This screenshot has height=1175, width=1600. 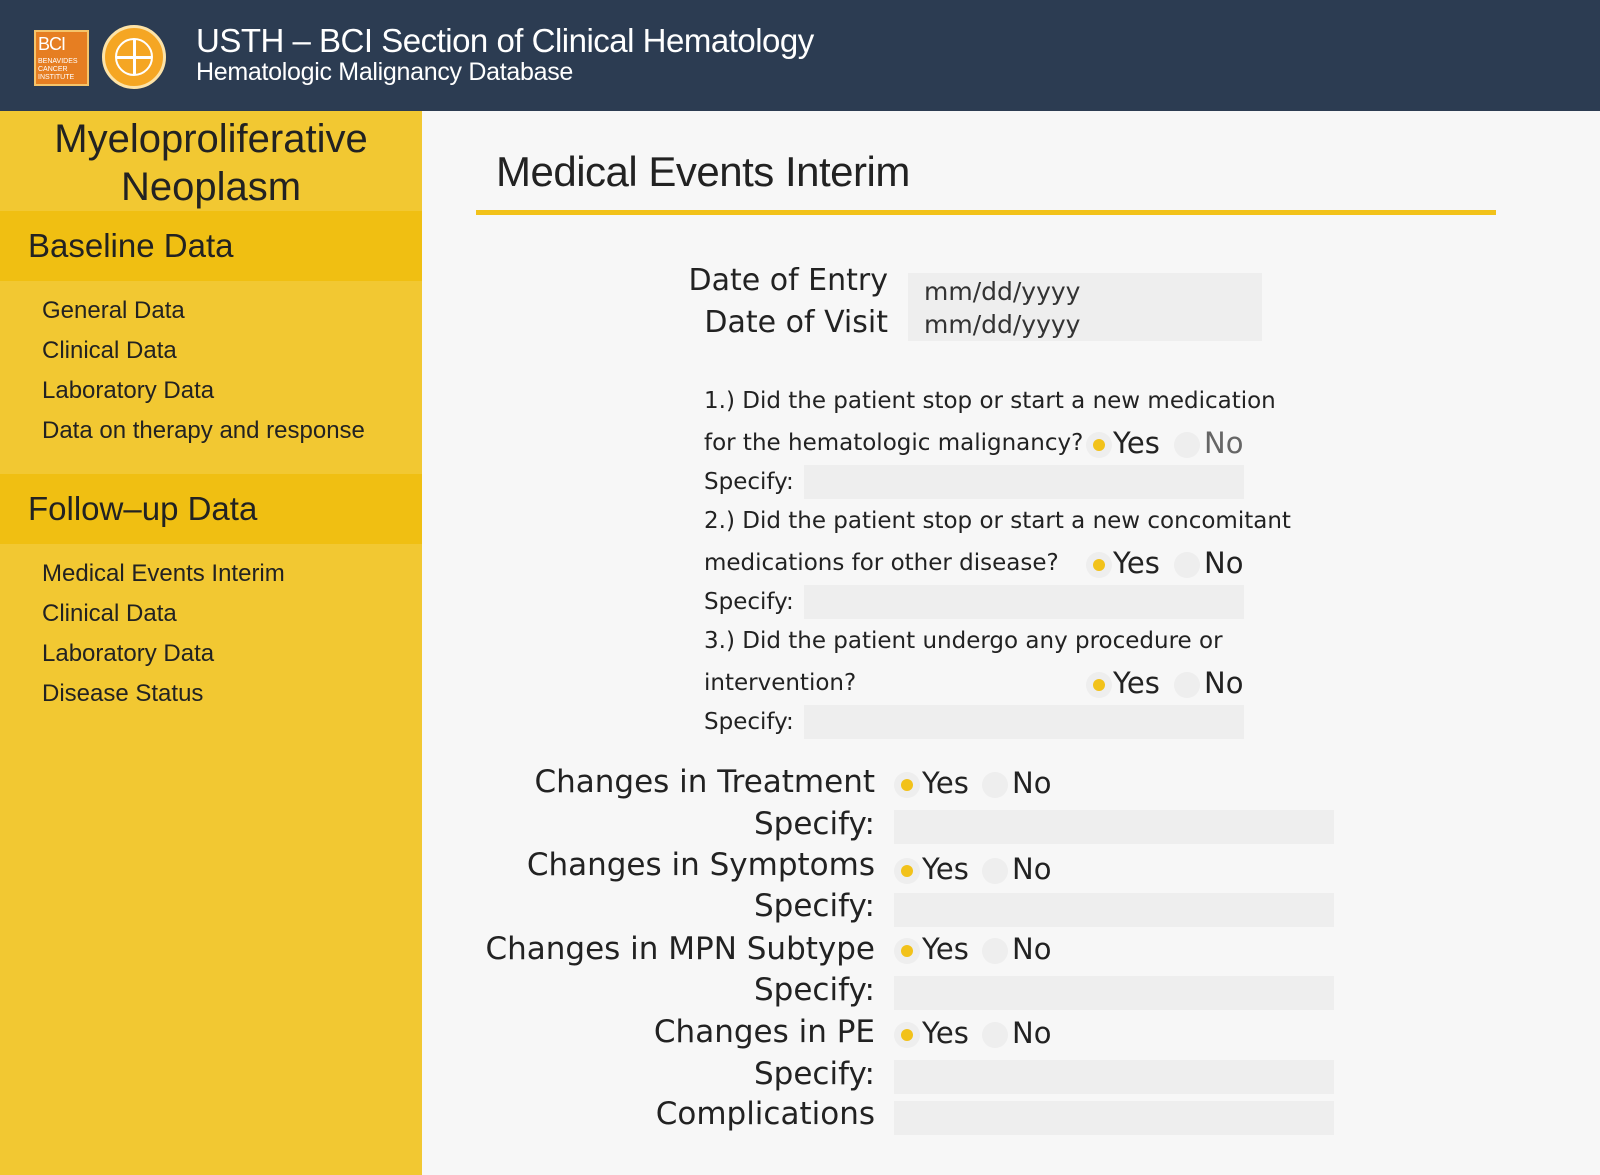 What do you see at coordinates (61, 58) in the screenshot?
I see `bci-logo: BCI BENAVIDES CANCER INSTITUTE` at bounding box center [61, 58].